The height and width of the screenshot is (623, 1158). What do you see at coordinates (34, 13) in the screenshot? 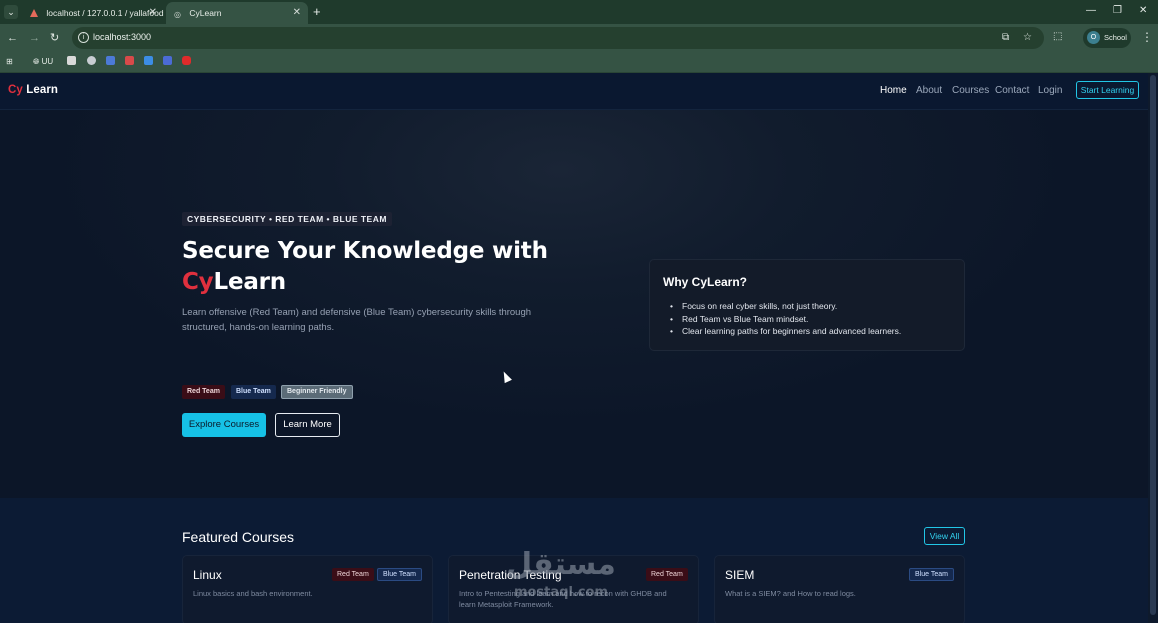
I see `phpmyadmin-favicon-icon` at bounding box center [34, 13].